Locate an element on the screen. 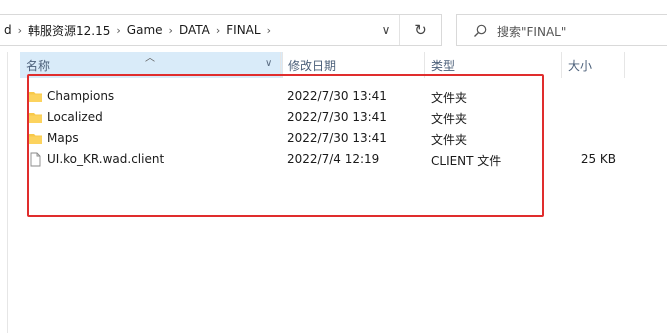  file-size: 25 KB is located at coordinates (598, 159).